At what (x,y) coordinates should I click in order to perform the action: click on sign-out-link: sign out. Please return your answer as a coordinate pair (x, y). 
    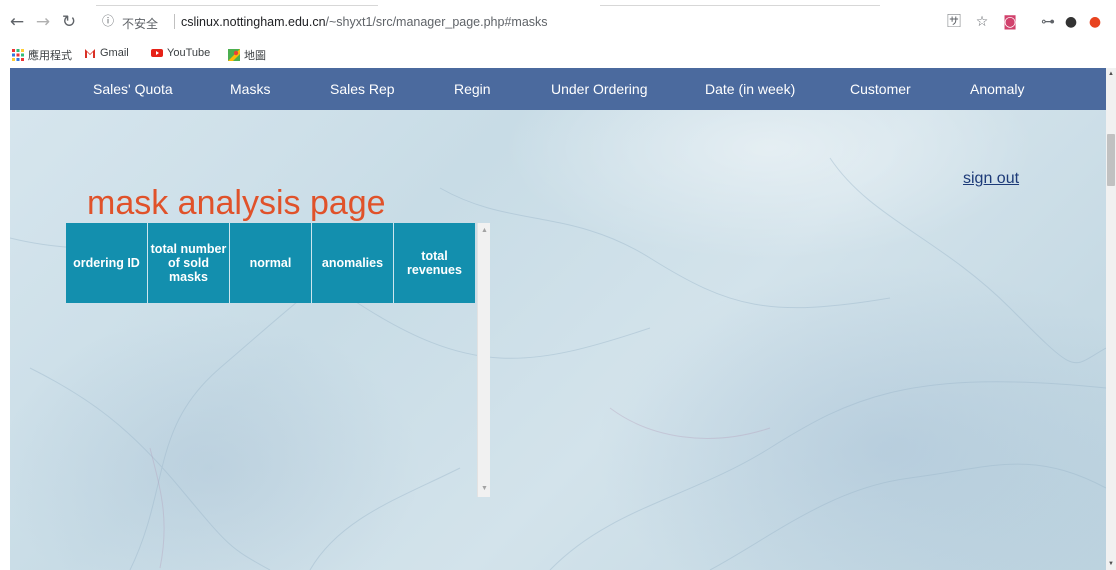
    Looking at the image, I should click on (991, 179).